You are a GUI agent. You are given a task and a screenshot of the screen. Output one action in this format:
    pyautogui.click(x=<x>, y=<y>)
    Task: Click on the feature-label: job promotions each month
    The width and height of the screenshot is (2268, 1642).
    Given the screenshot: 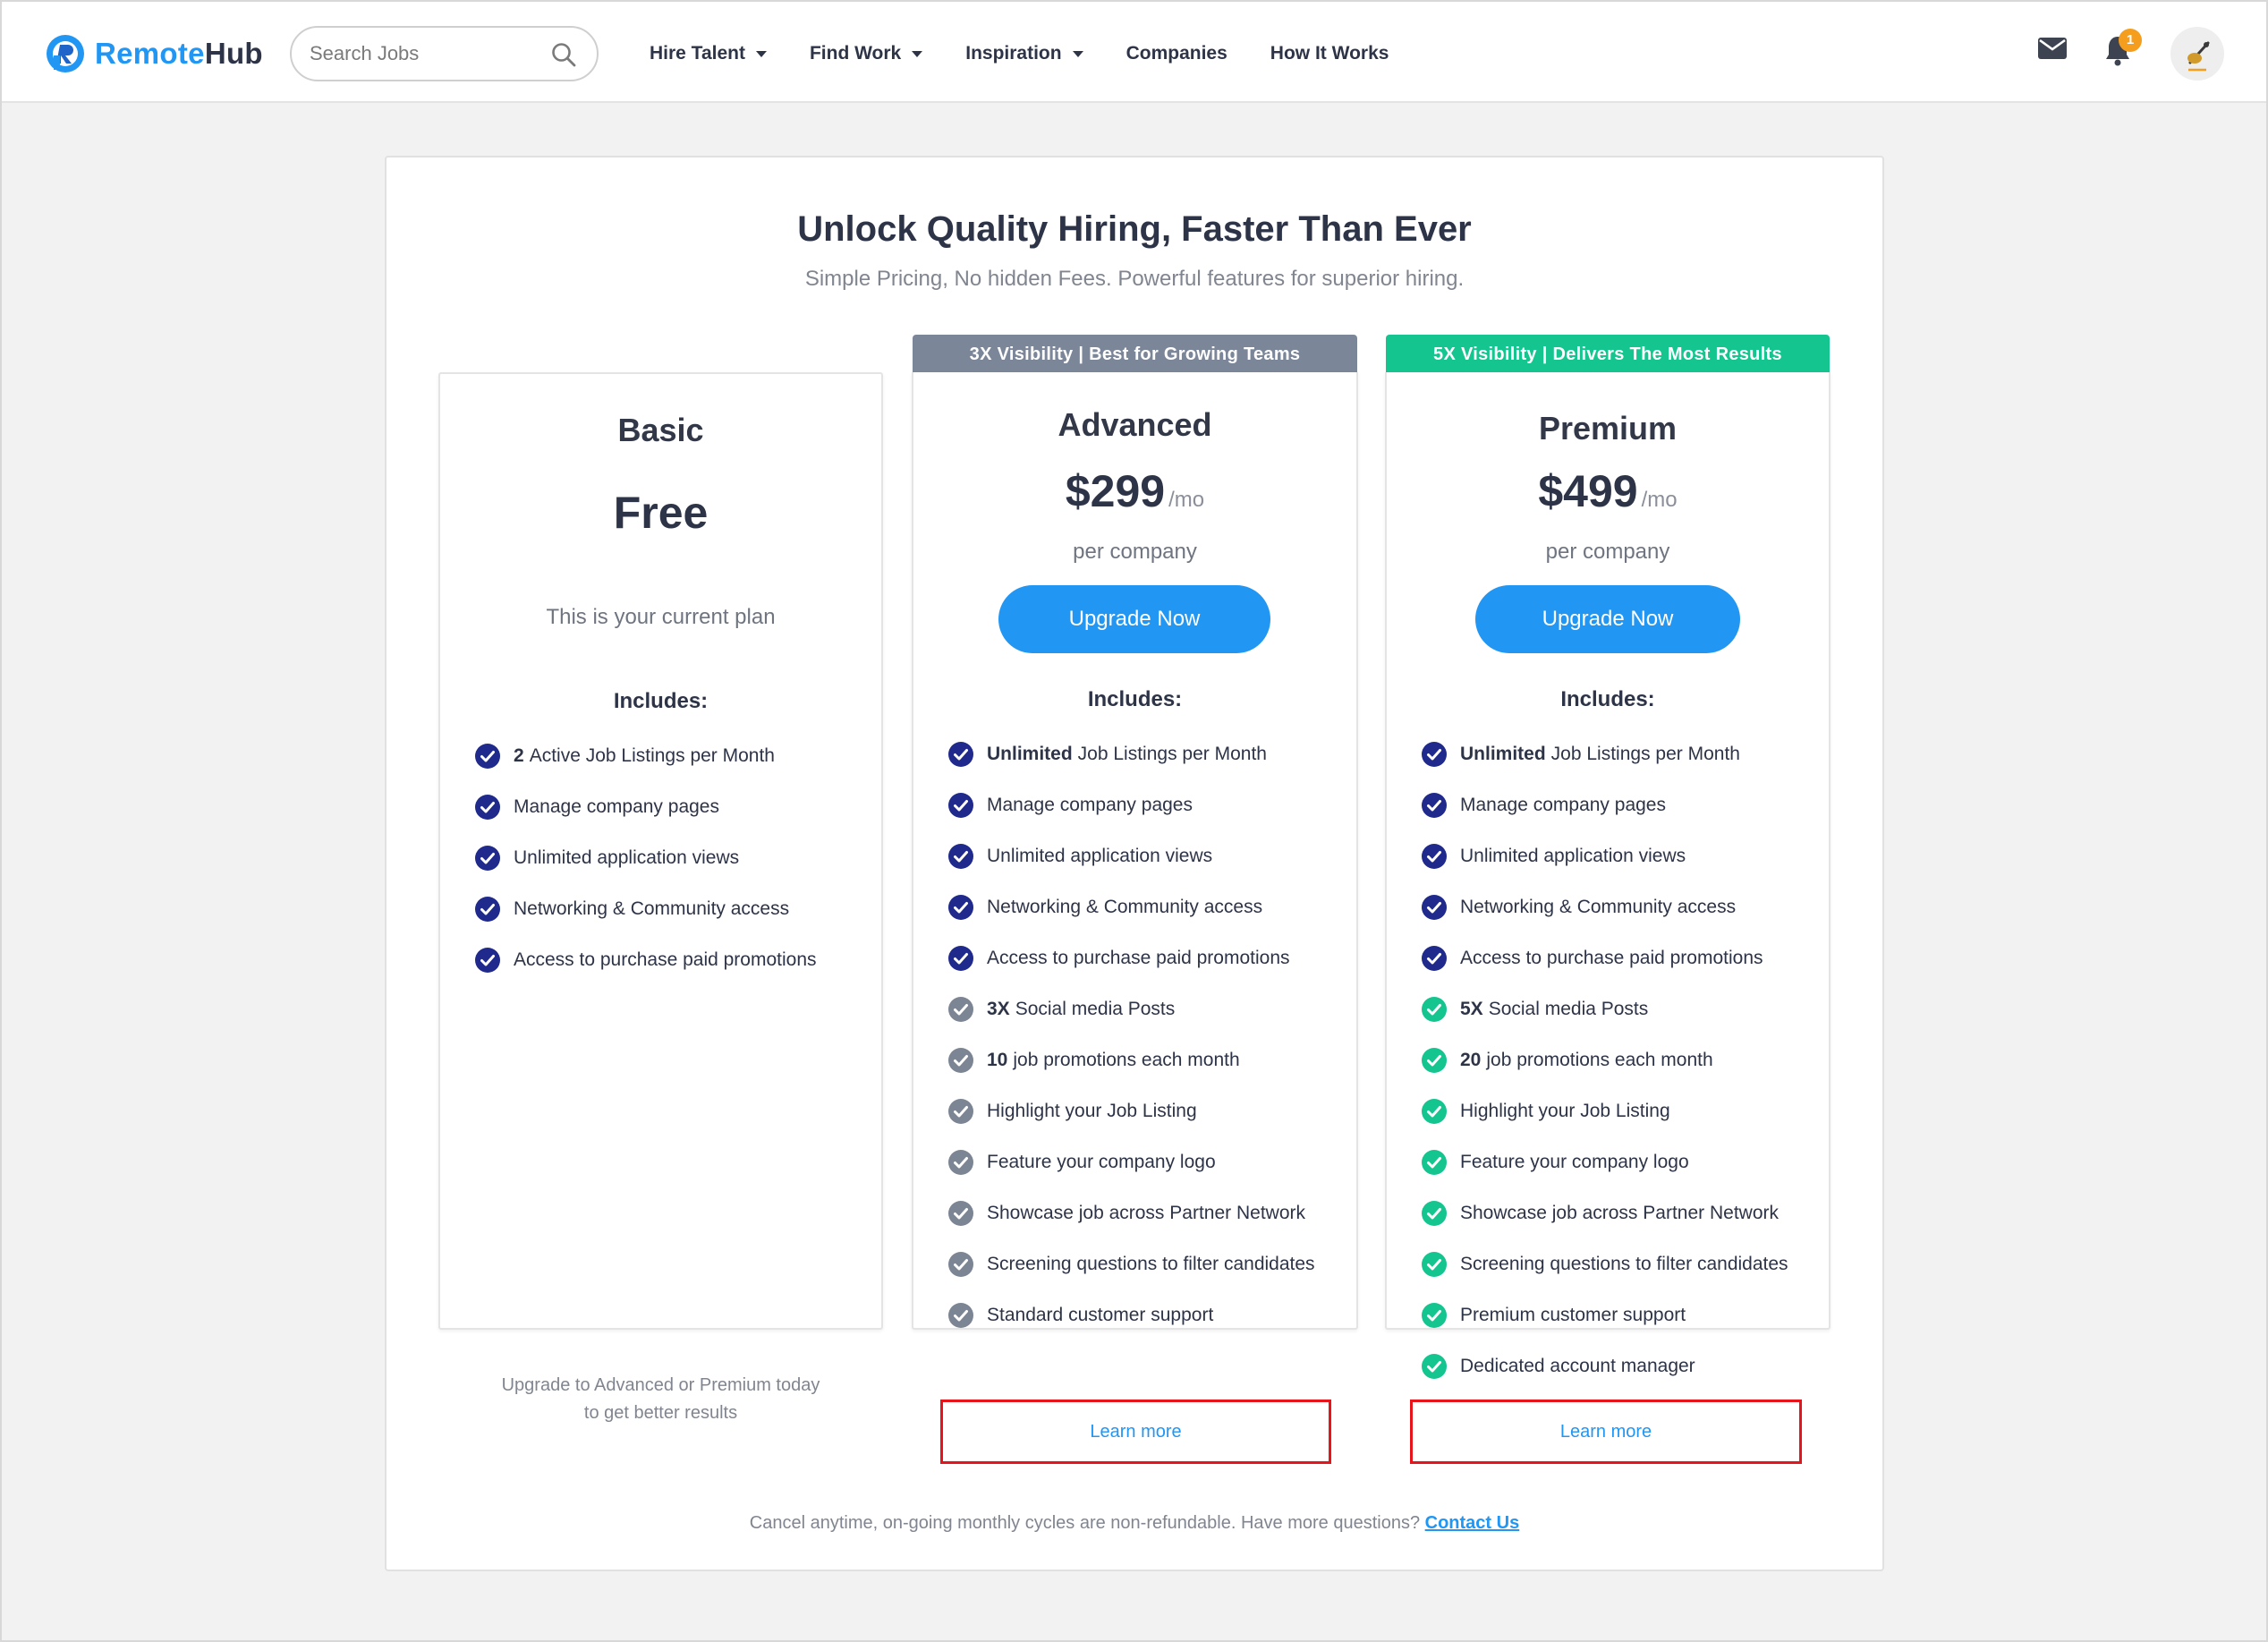 What is the action you would take?
    pyautogui.click(x=1126, y=1060)
    